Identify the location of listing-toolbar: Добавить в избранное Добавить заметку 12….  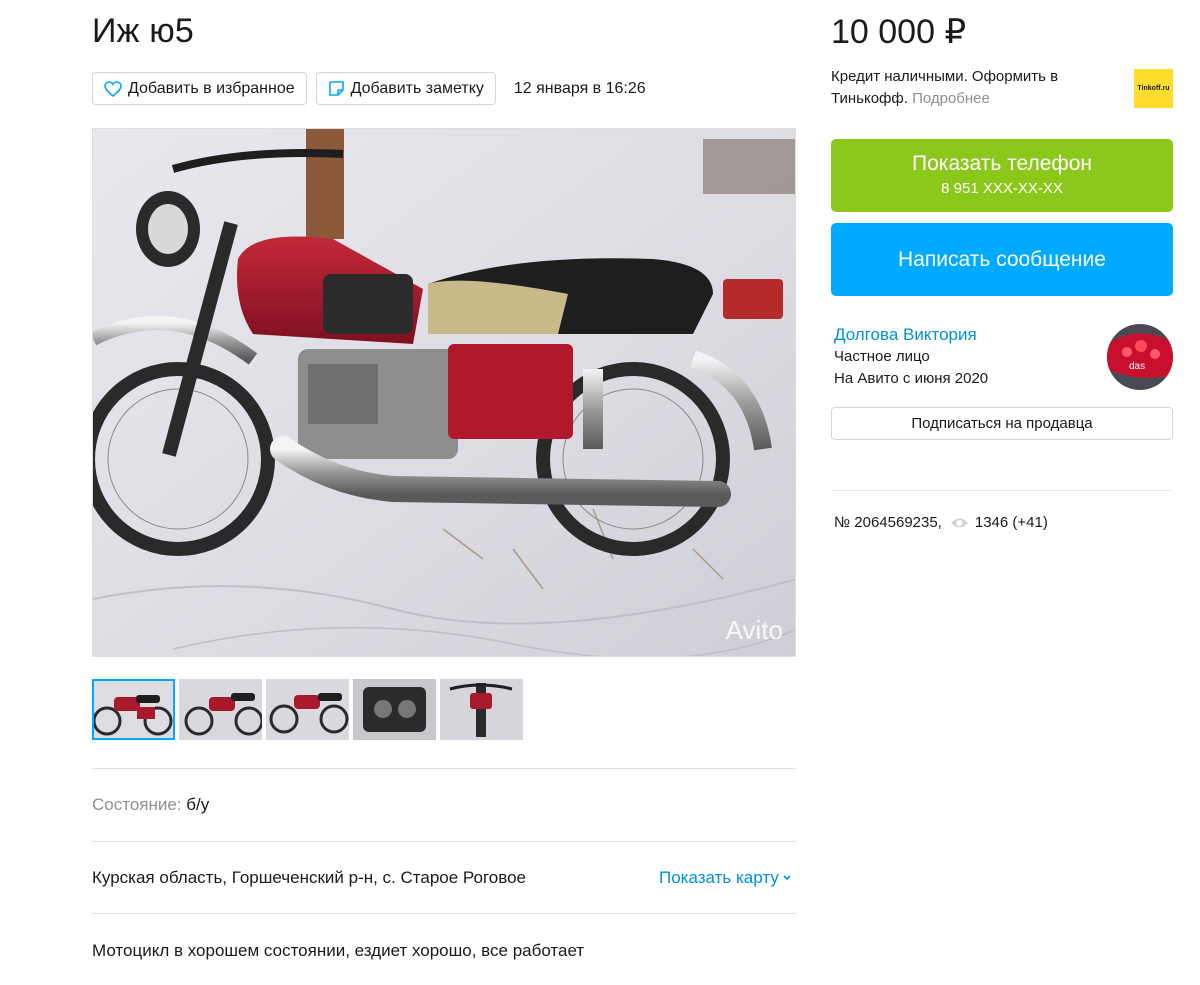
(369, 88).